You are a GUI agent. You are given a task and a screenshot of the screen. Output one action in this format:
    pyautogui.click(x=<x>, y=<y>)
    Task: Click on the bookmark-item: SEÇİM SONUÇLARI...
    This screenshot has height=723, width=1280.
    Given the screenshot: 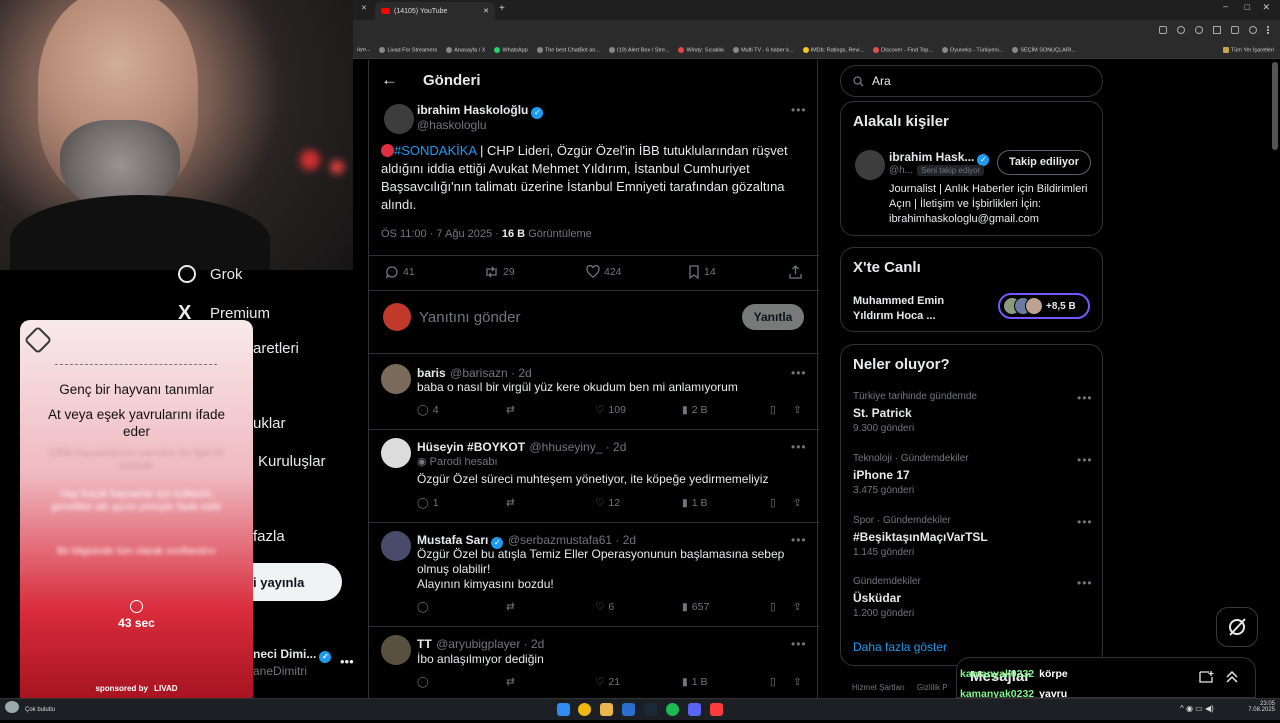 What is the action you would take?
    pyautogui.click(x=1044, y=49)
    